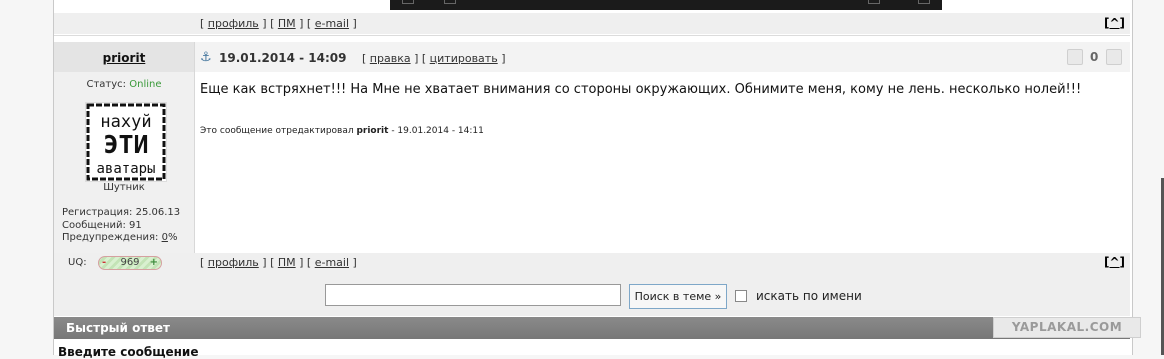 Image resolution: width=1164 pixels, height=359 pixels. Describe the element at coordinates (124, 58) in the screenshot. I see `author-name: priorit` at that location.